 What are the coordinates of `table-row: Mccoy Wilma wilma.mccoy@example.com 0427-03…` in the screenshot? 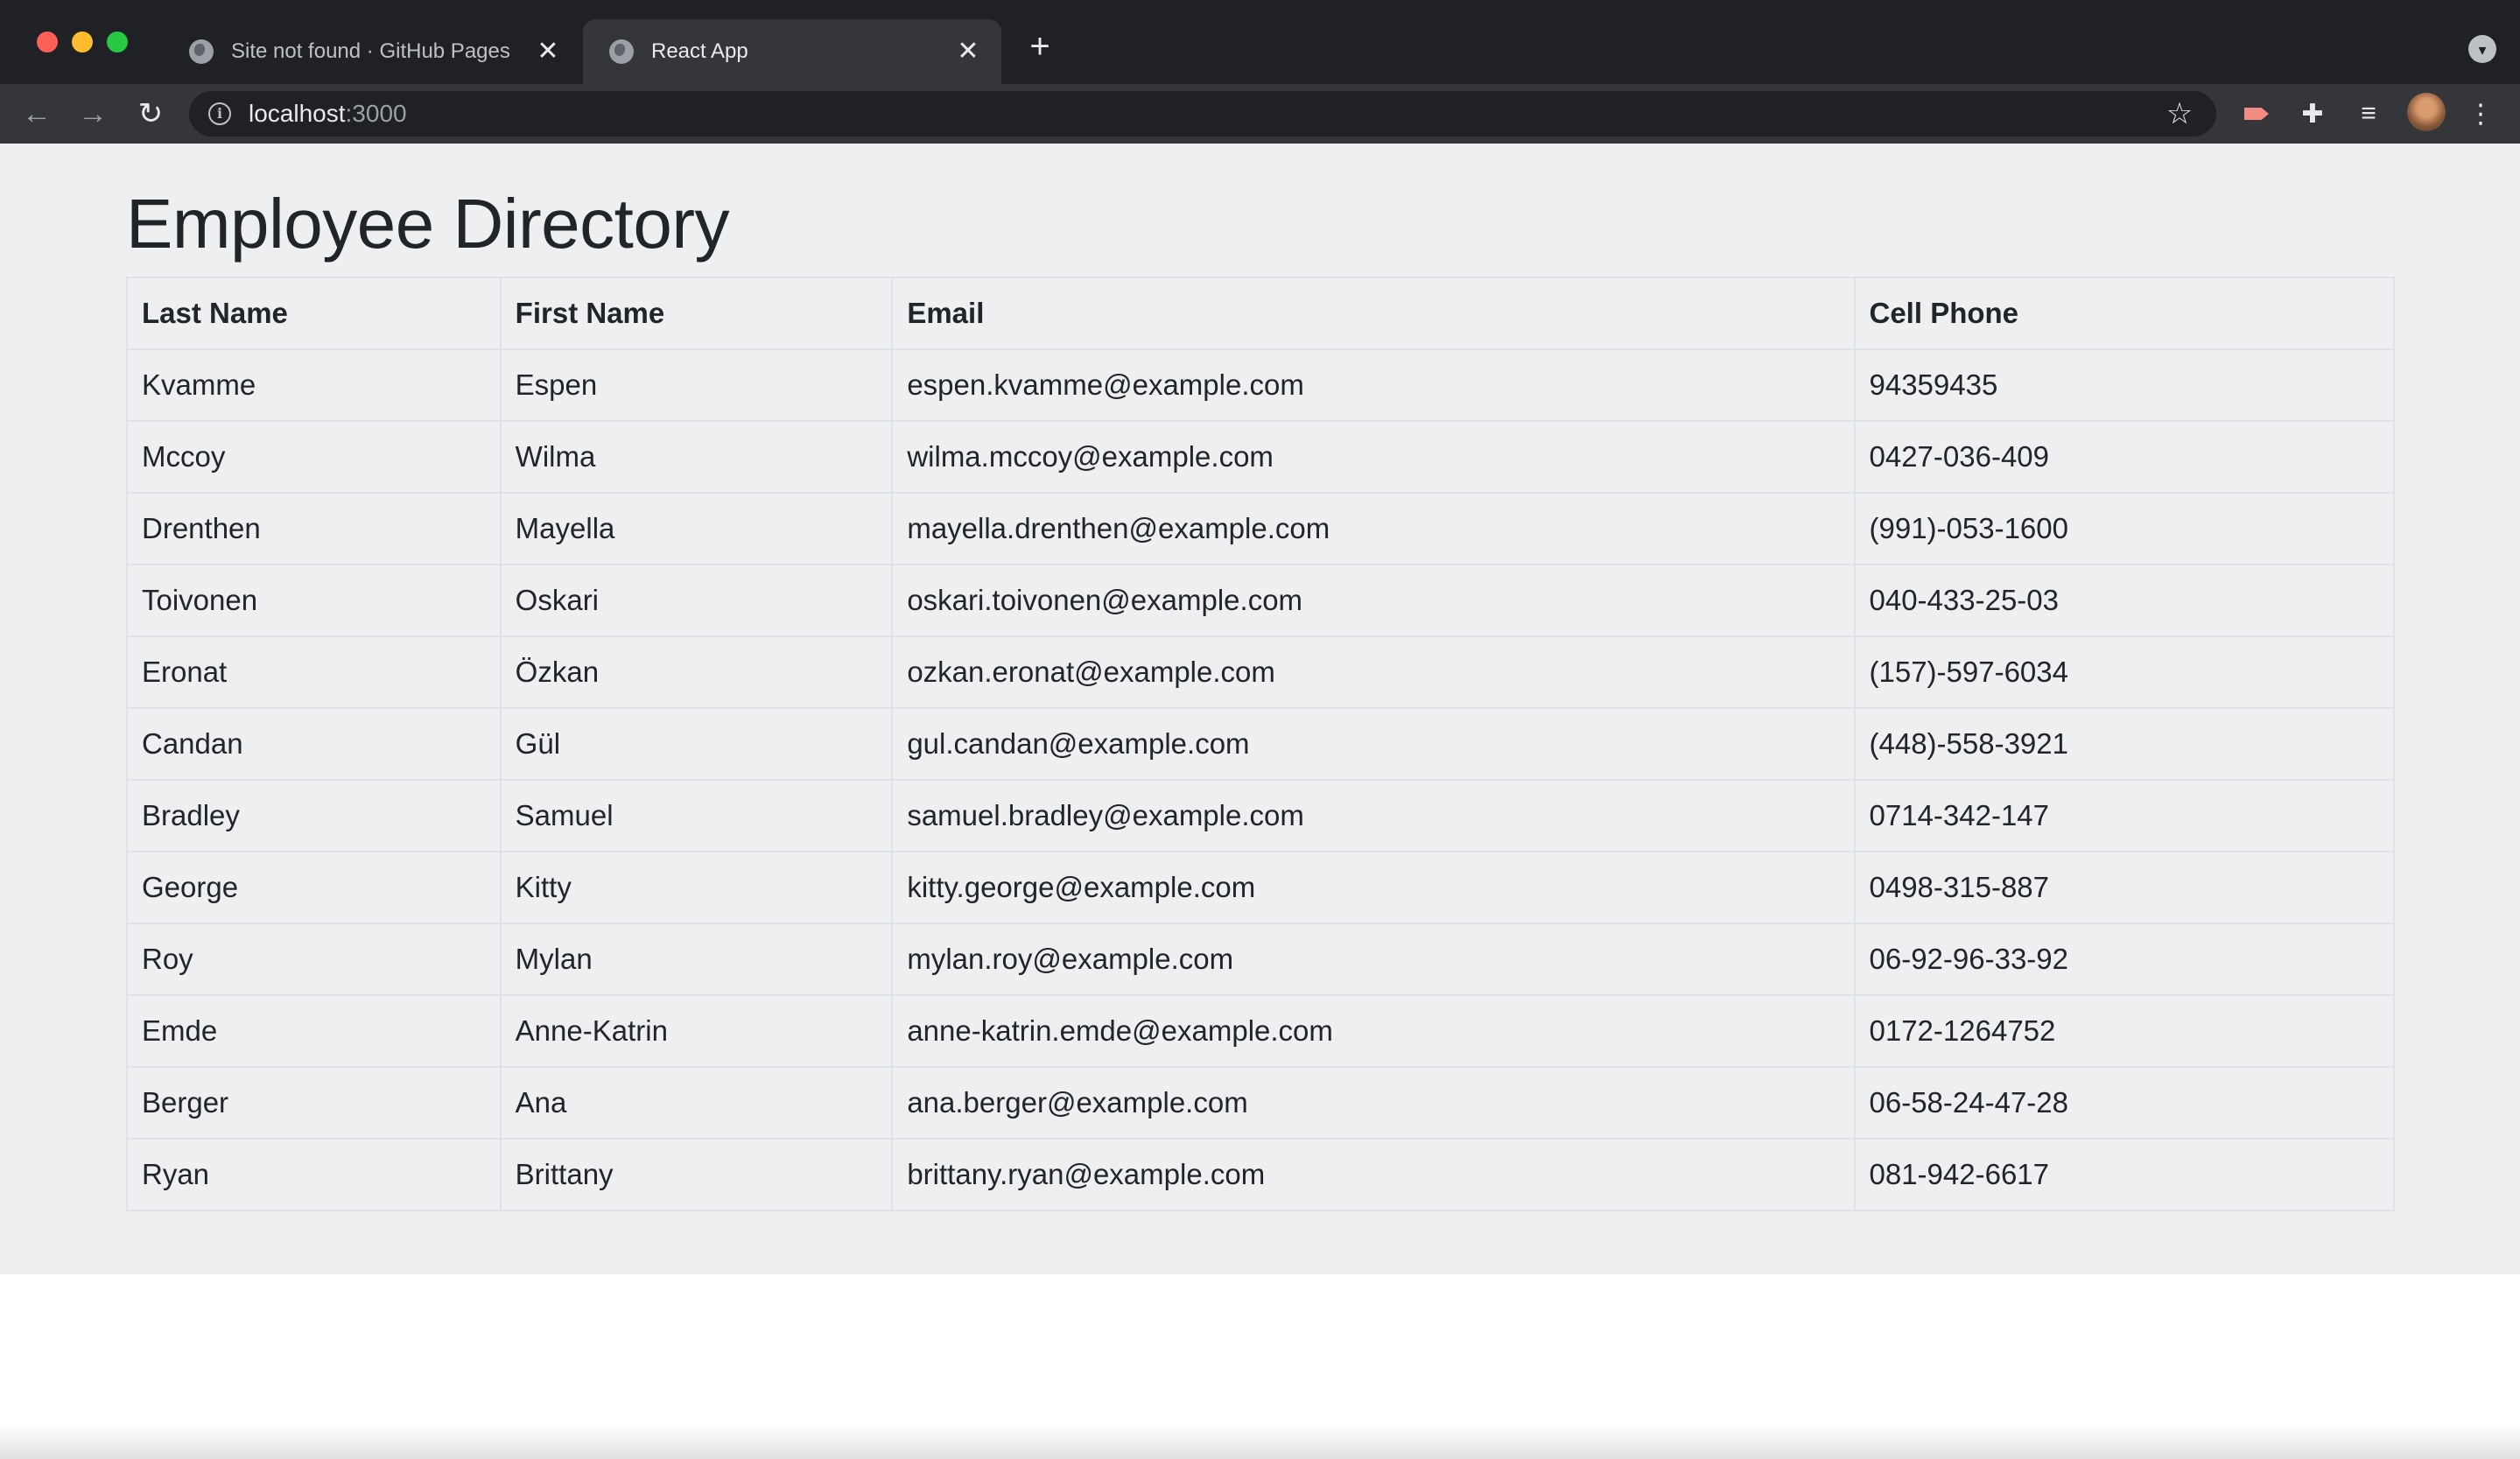 It's located at (1260, 457).